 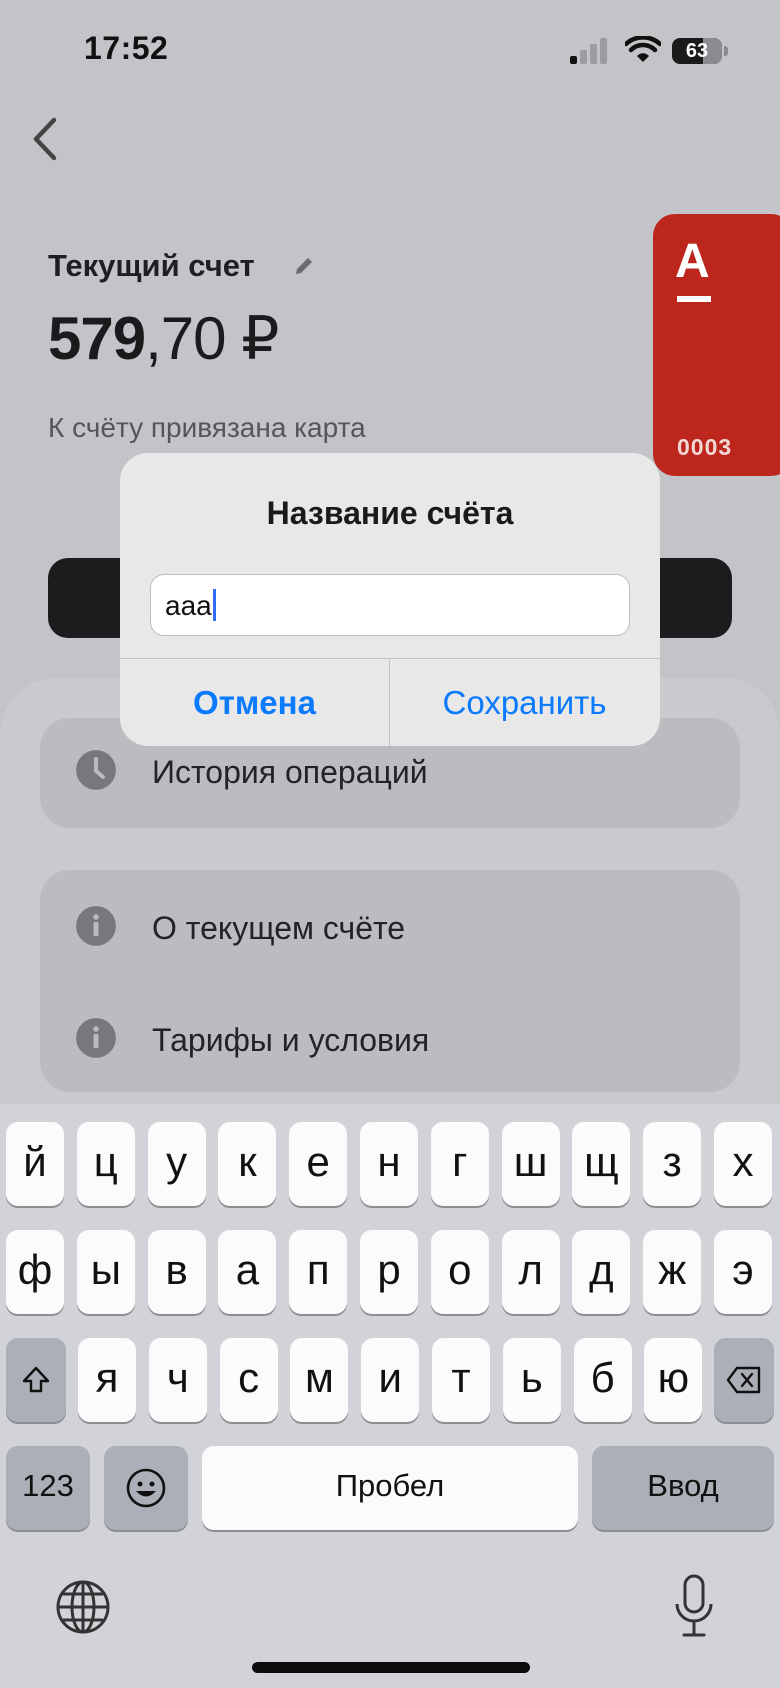 What do you see at coordinates (47, 139) in the screenshot?
I see `back-arrow-icon` at bounding box center [47, 139].